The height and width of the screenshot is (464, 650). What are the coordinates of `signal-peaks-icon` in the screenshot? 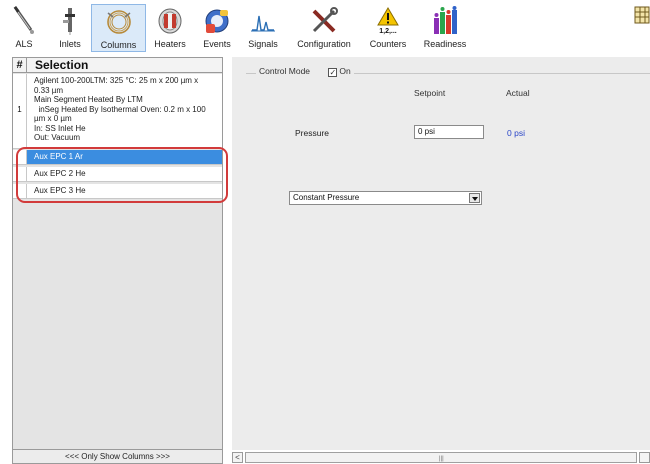 It's located at (263, 23).